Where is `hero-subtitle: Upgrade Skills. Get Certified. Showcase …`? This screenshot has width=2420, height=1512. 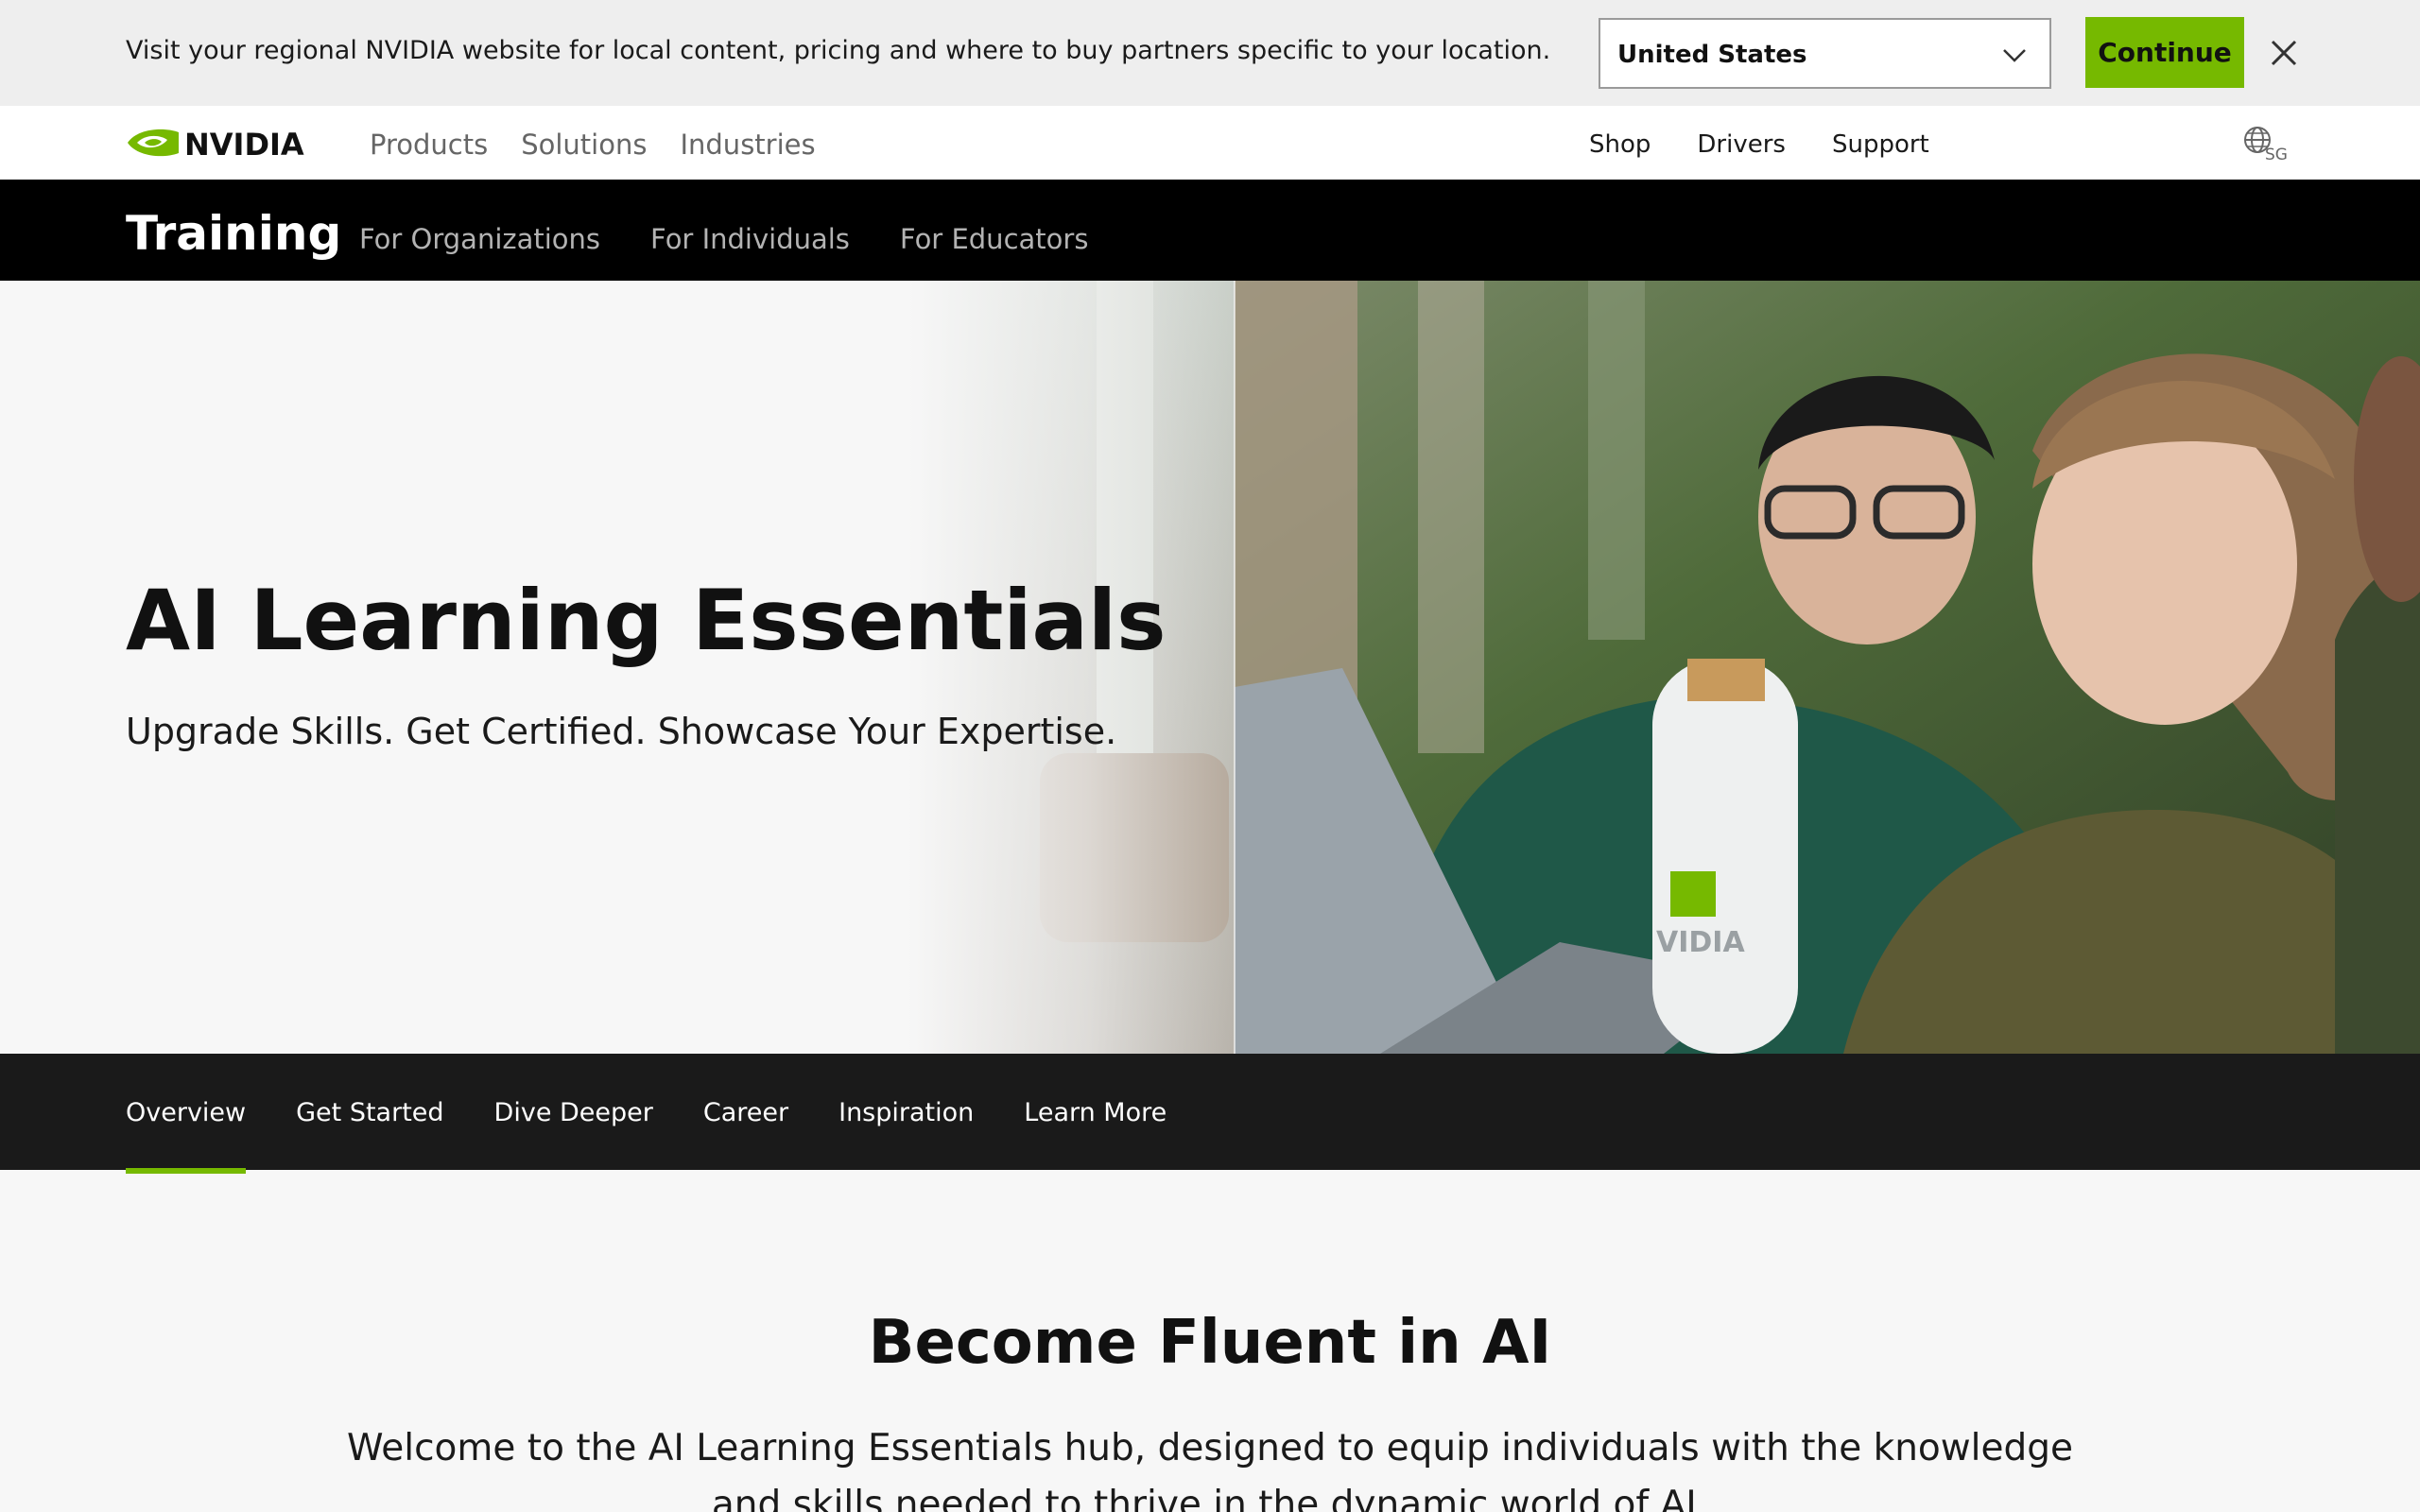 hero-subtitle: Upgrade Skills. Get Certified. Showcase … is located at coordinates (621, 731).